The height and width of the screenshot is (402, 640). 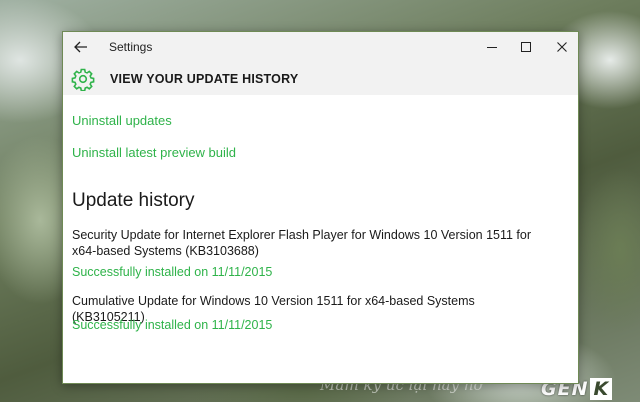 I want to click on update-history-heading: Update history, so click(x=133, y=200).